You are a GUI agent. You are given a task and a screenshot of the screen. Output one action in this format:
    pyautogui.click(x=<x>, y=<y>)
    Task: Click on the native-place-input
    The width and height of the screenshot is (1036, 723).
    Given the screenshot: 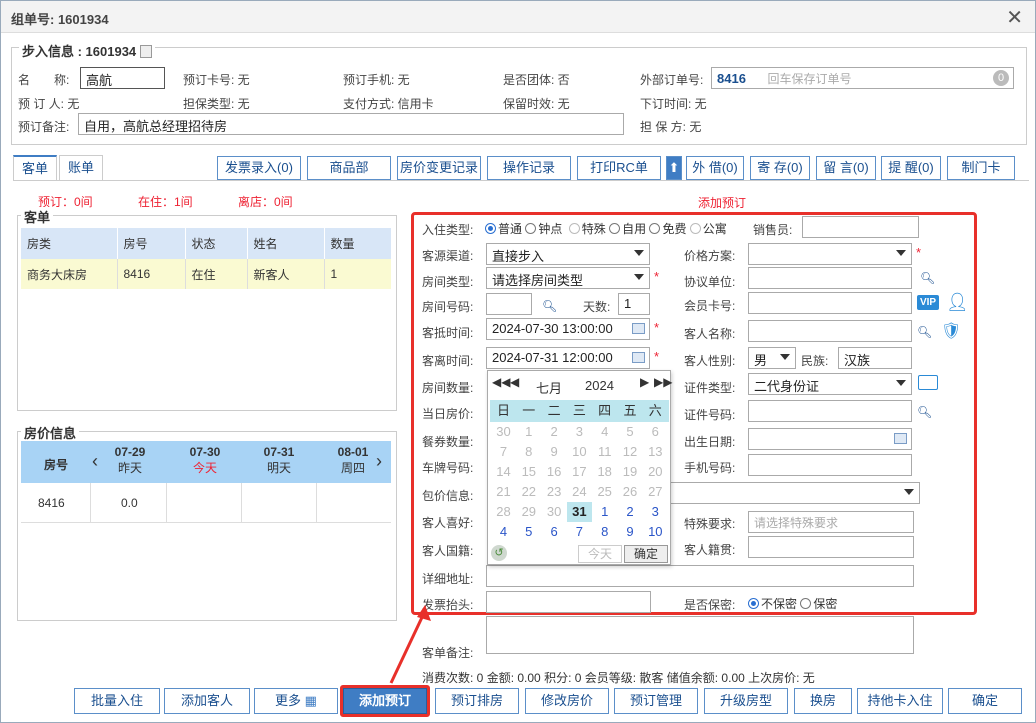 What is the action you would take?
    pyautogui.click(x=831, y=547)
    